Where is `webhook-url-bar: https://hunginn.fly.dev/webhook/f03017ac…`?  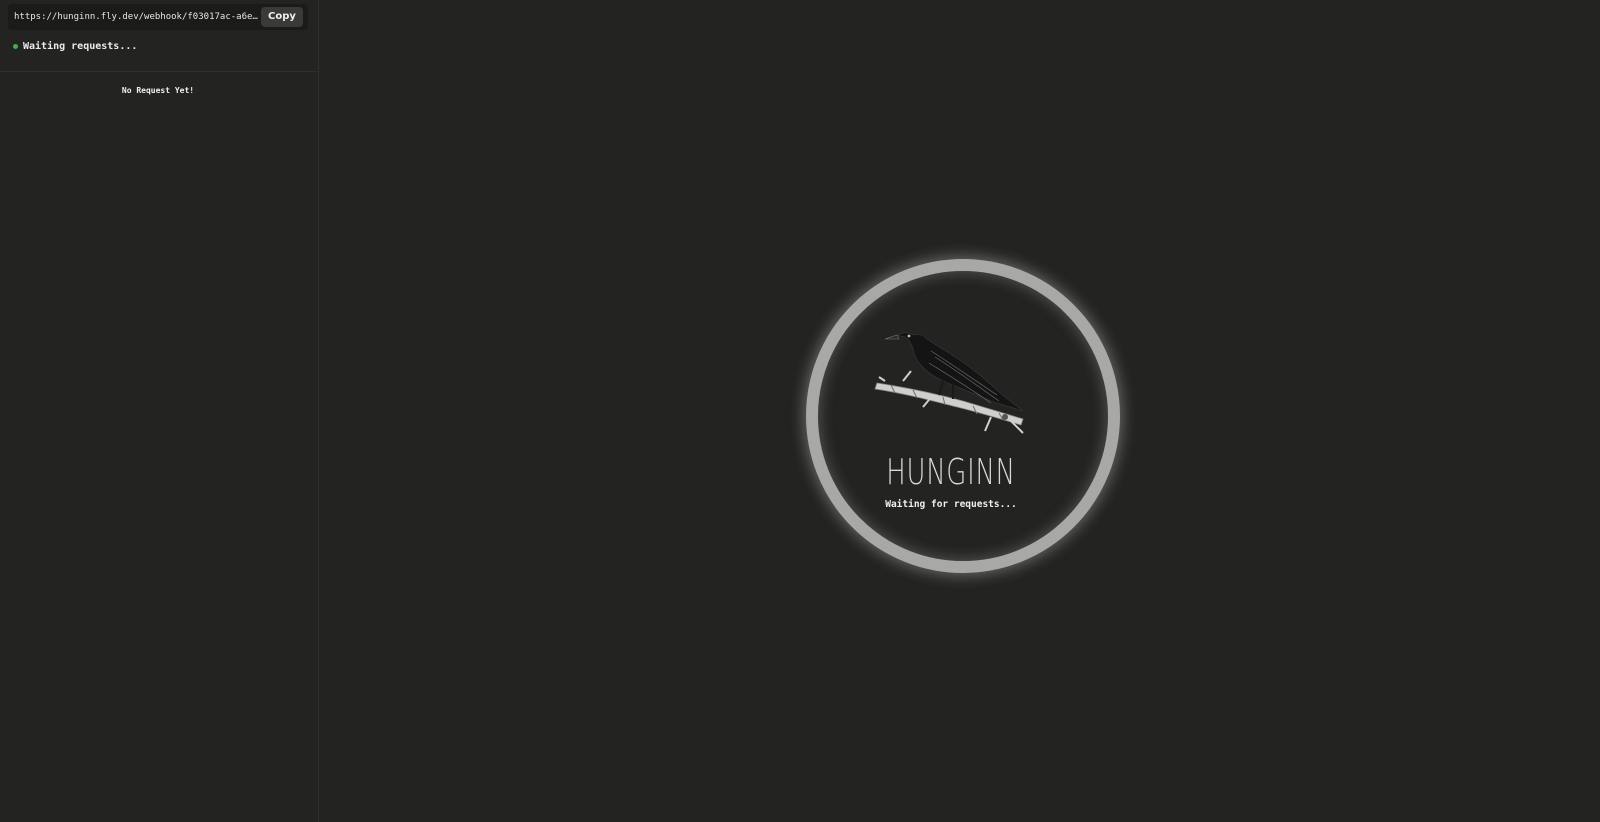 webhook-url-bar: https://hunginn.fly.dev/webhook/f03017ac… is located at coordinates (158, 17).